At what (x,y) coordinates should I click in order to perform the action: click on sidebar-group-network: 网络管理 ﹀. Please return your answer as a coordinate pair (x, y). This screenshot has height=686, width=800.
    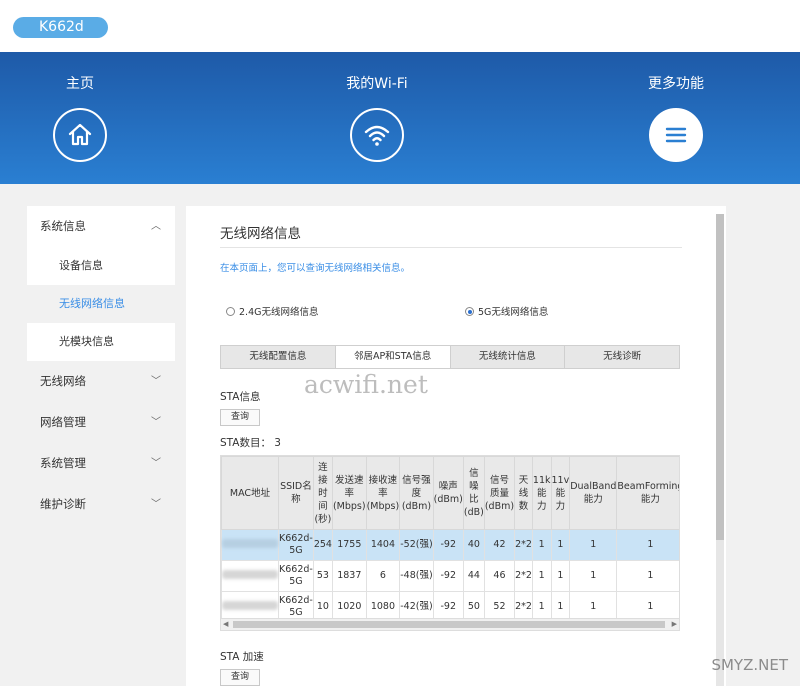
    Looking at the image, I should click on (101, 422).